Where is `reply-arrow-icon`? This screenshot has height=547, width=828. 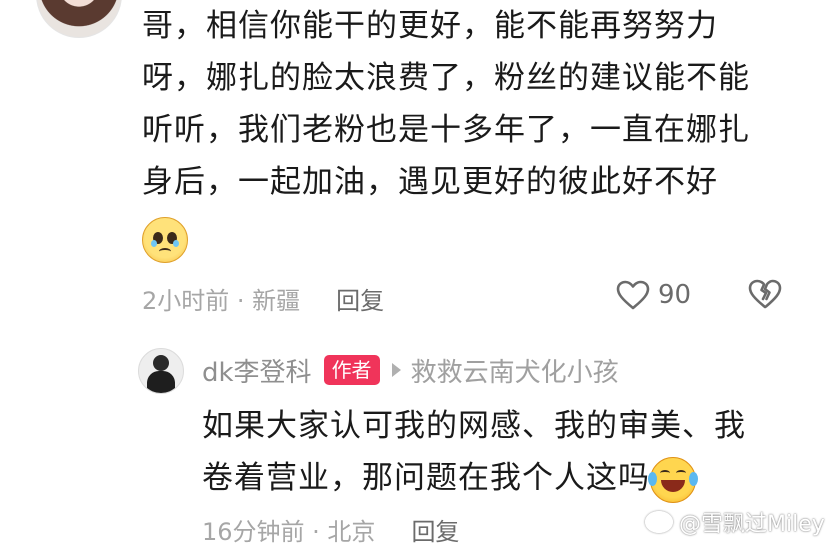
reply-arrow-icon is located at coordinates (396, 370).